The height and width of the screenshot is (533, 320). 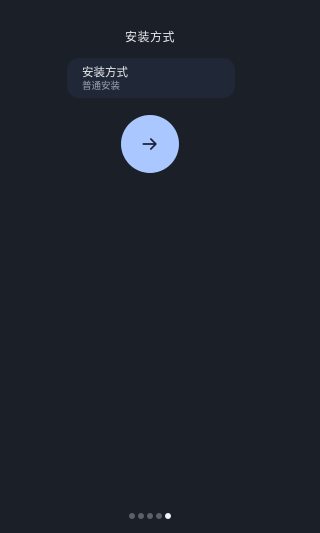 I want to click on page-dot-active, so click(x=168, y=516).